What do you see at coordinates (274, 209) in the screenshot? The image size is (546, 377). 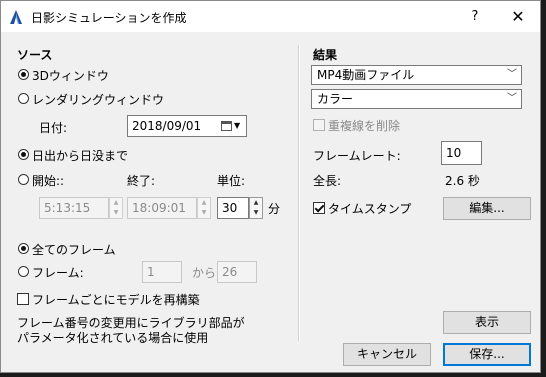 I see `unit-suffix: 分` at bounding box center [274, 209].